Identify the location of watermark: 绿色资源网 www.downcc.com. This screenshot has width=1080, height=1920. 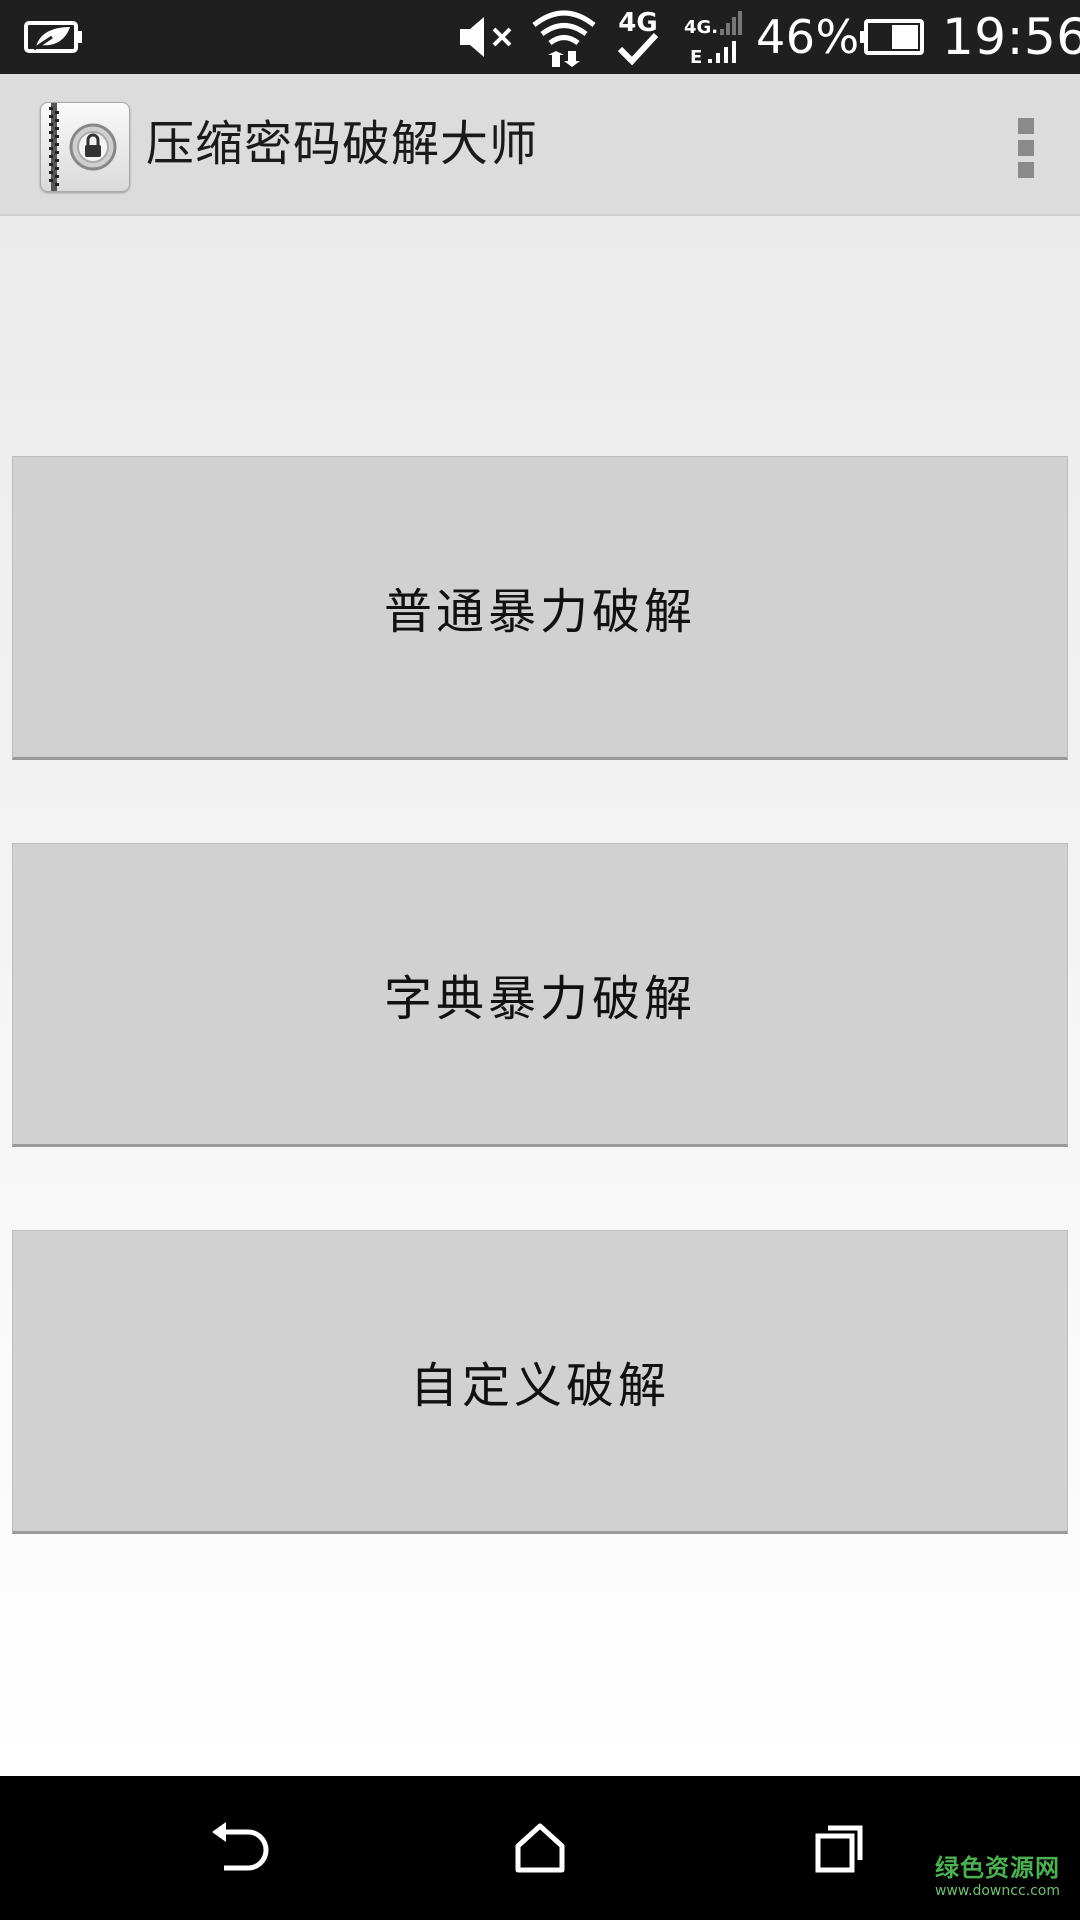
(997, 1877).